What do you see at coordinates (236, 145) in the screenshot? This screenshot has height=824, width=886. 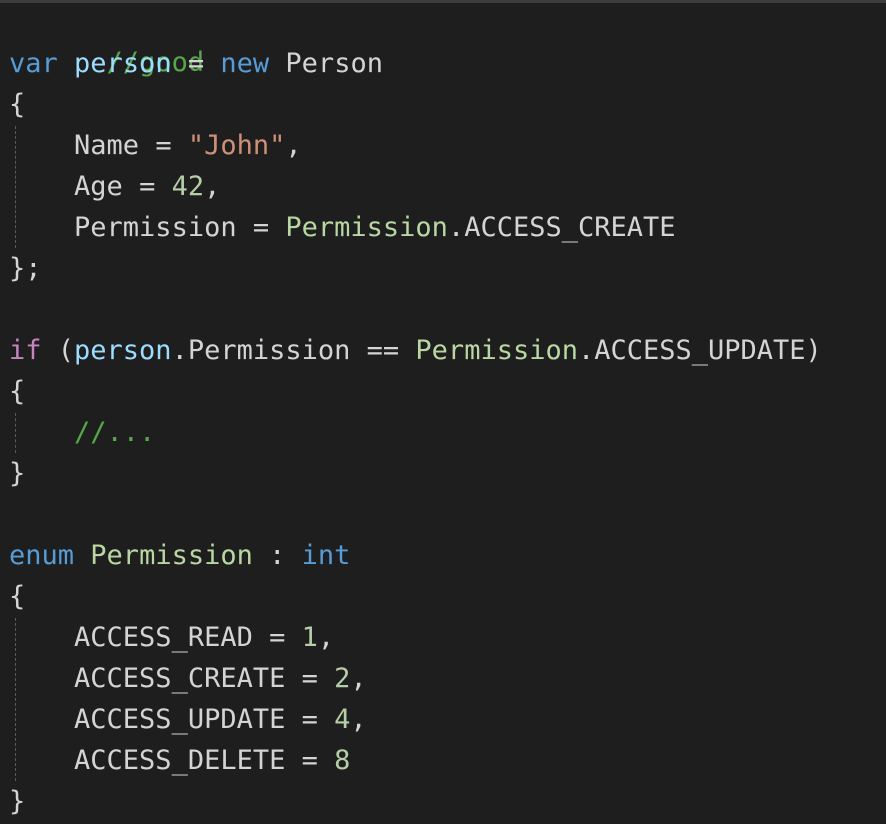 I see `string-token: "John"` at bounding box center [236, 145].